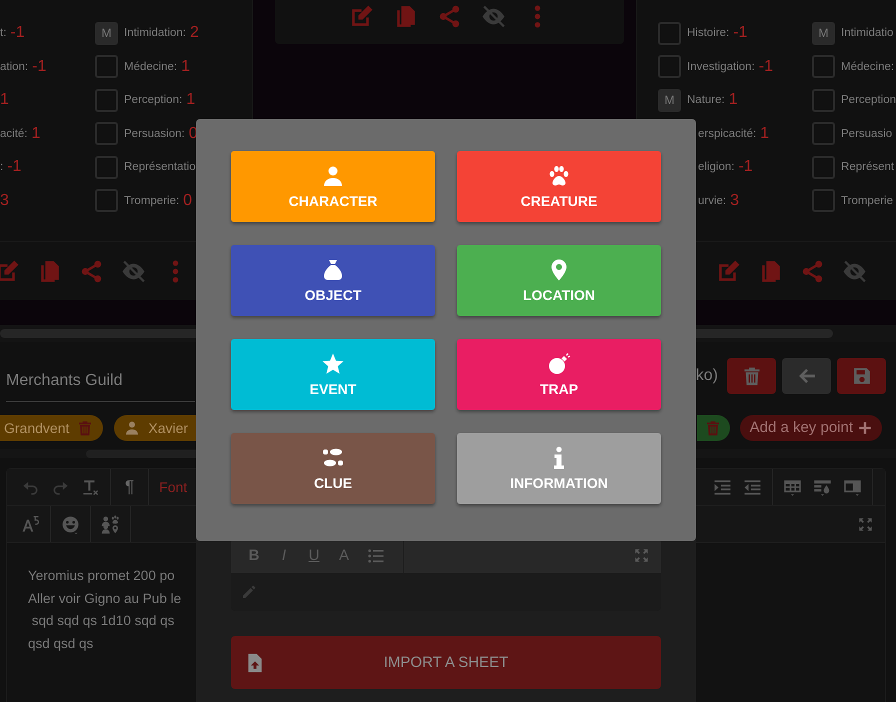  I want to click on skill-label: Représentatio, so click(160, 167).